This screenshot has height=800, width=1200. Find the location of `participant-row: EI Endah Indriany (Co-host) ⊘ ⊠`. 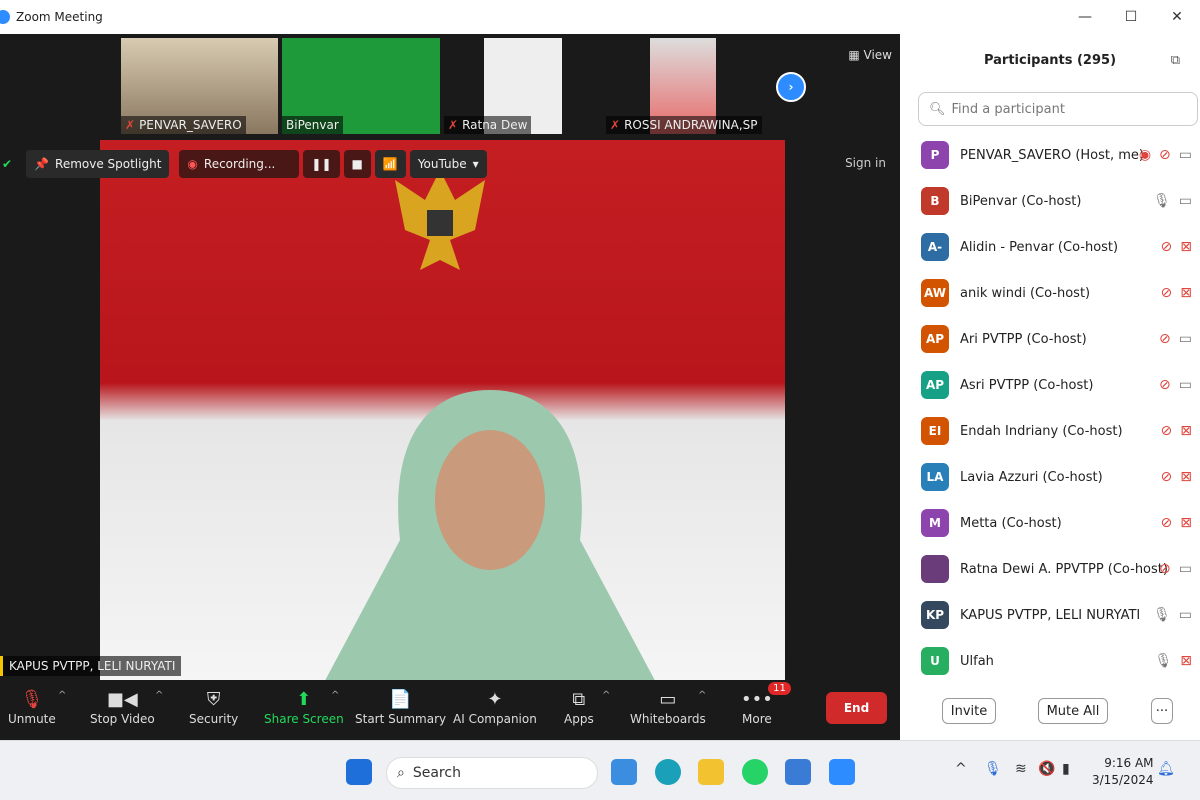

participant-row: EI Endah Indriany (Co-host) ⊘ ⊠ is located at coordinates (1050, 431).